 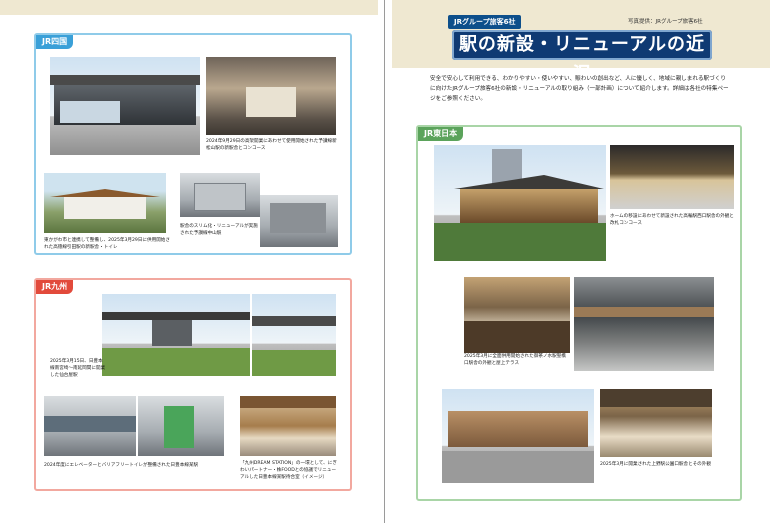 What do you see at coordinates (176, 335) in the screenshot?
I see `photo-kyushu-new-station` at bounding box center [176, 335].